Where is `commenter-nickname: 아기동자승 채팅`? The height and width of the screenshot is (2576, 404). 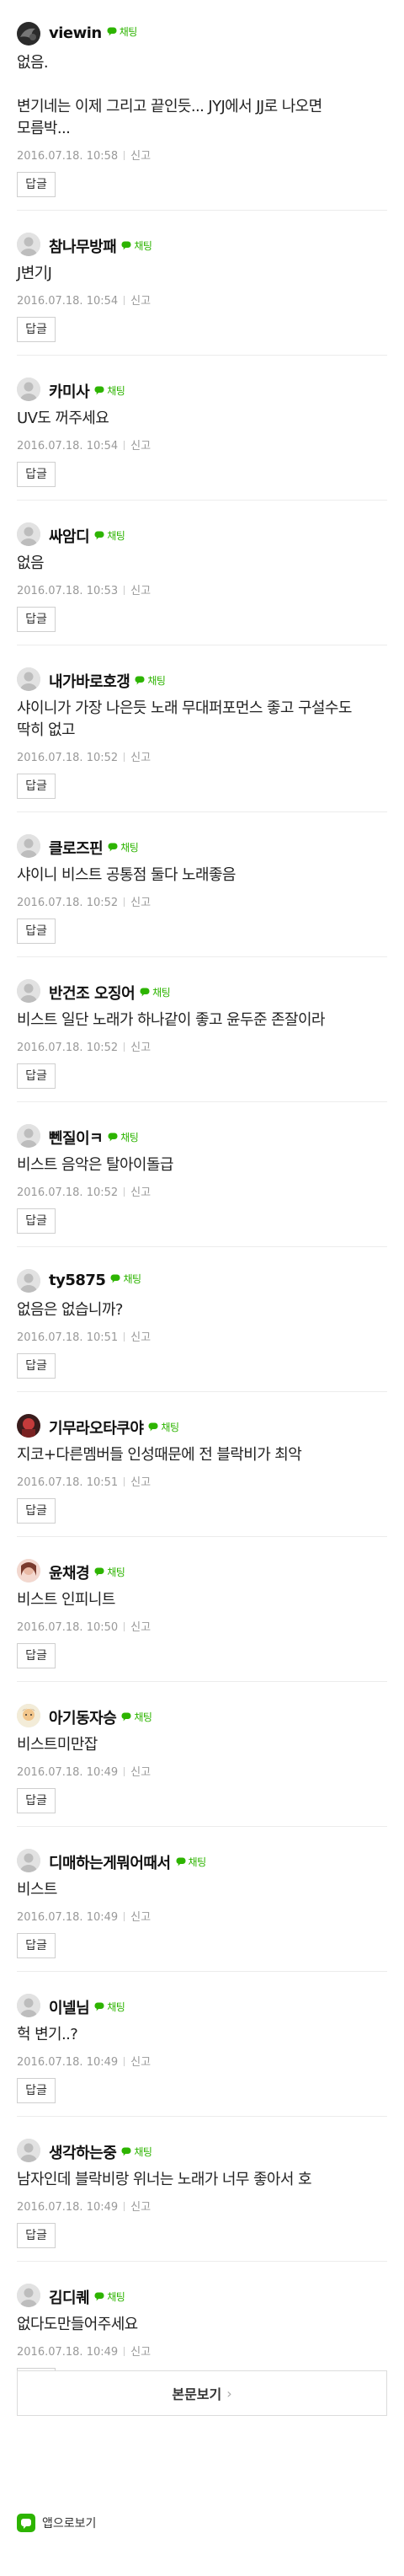
commenter-nickname: 아기동자승 채팅 is located at coordinates (100, 1717).